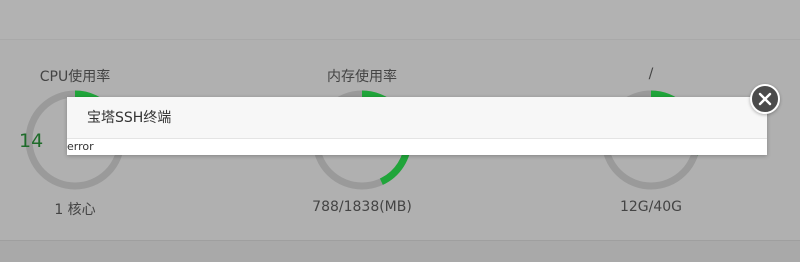  Describe the element at coordinates (400, 251) in the screenshot. I see `bottom-band` at that location.